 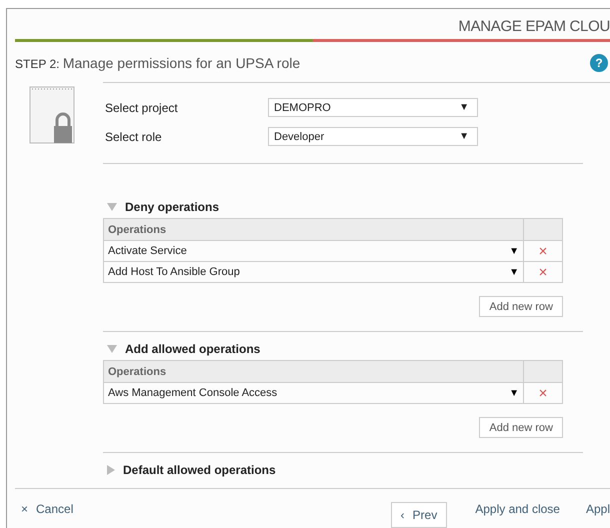 What do you see at coordinates (599, 63) in the screenshot?
I see `help-icon: ?` at bounding box center [599, 63].